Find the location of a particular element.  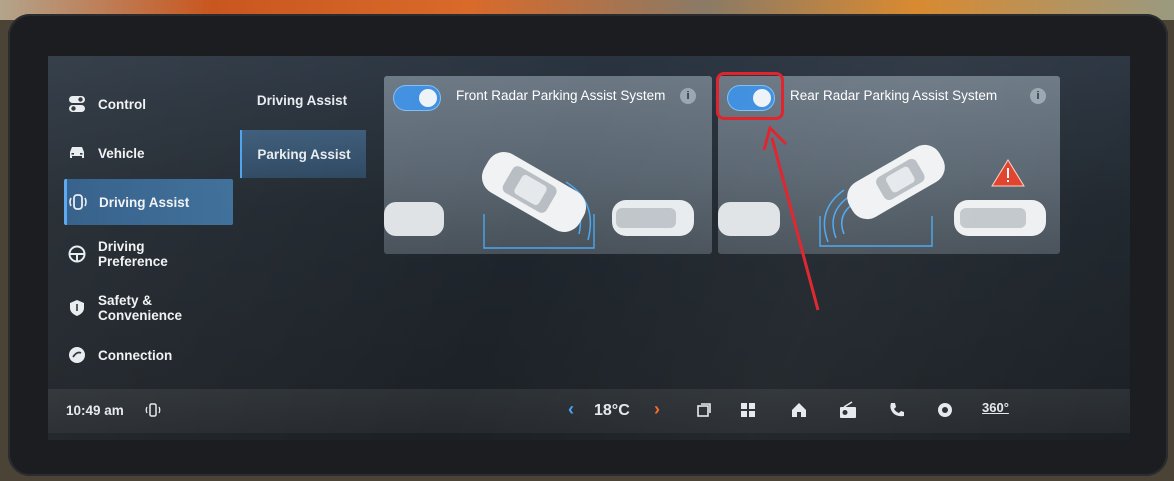

apps-grid-icon is located at coordinates (748, 410).